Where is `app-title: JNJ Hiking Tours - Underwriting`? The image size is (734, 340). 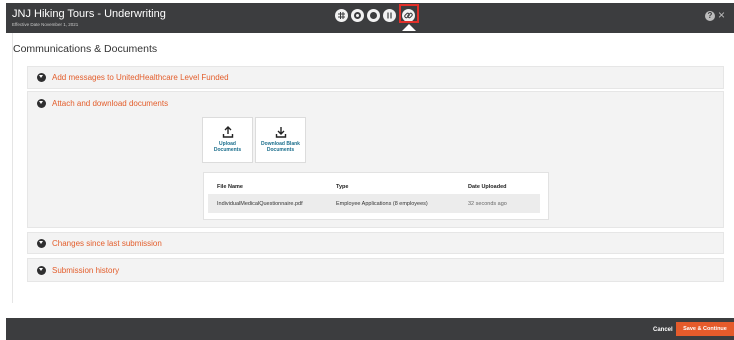 app-title: JNJ Hiking Tours - Underwriting is located at coordinates (89, 14).